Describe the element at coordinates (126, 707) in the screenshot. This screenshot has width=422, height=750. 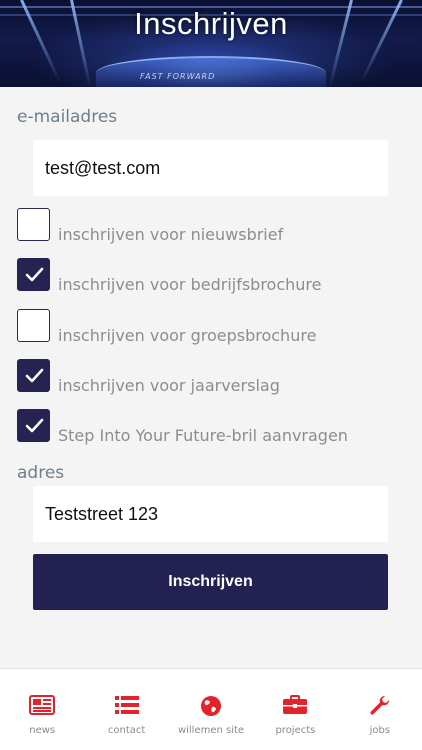
I see `list-icon` at that location.